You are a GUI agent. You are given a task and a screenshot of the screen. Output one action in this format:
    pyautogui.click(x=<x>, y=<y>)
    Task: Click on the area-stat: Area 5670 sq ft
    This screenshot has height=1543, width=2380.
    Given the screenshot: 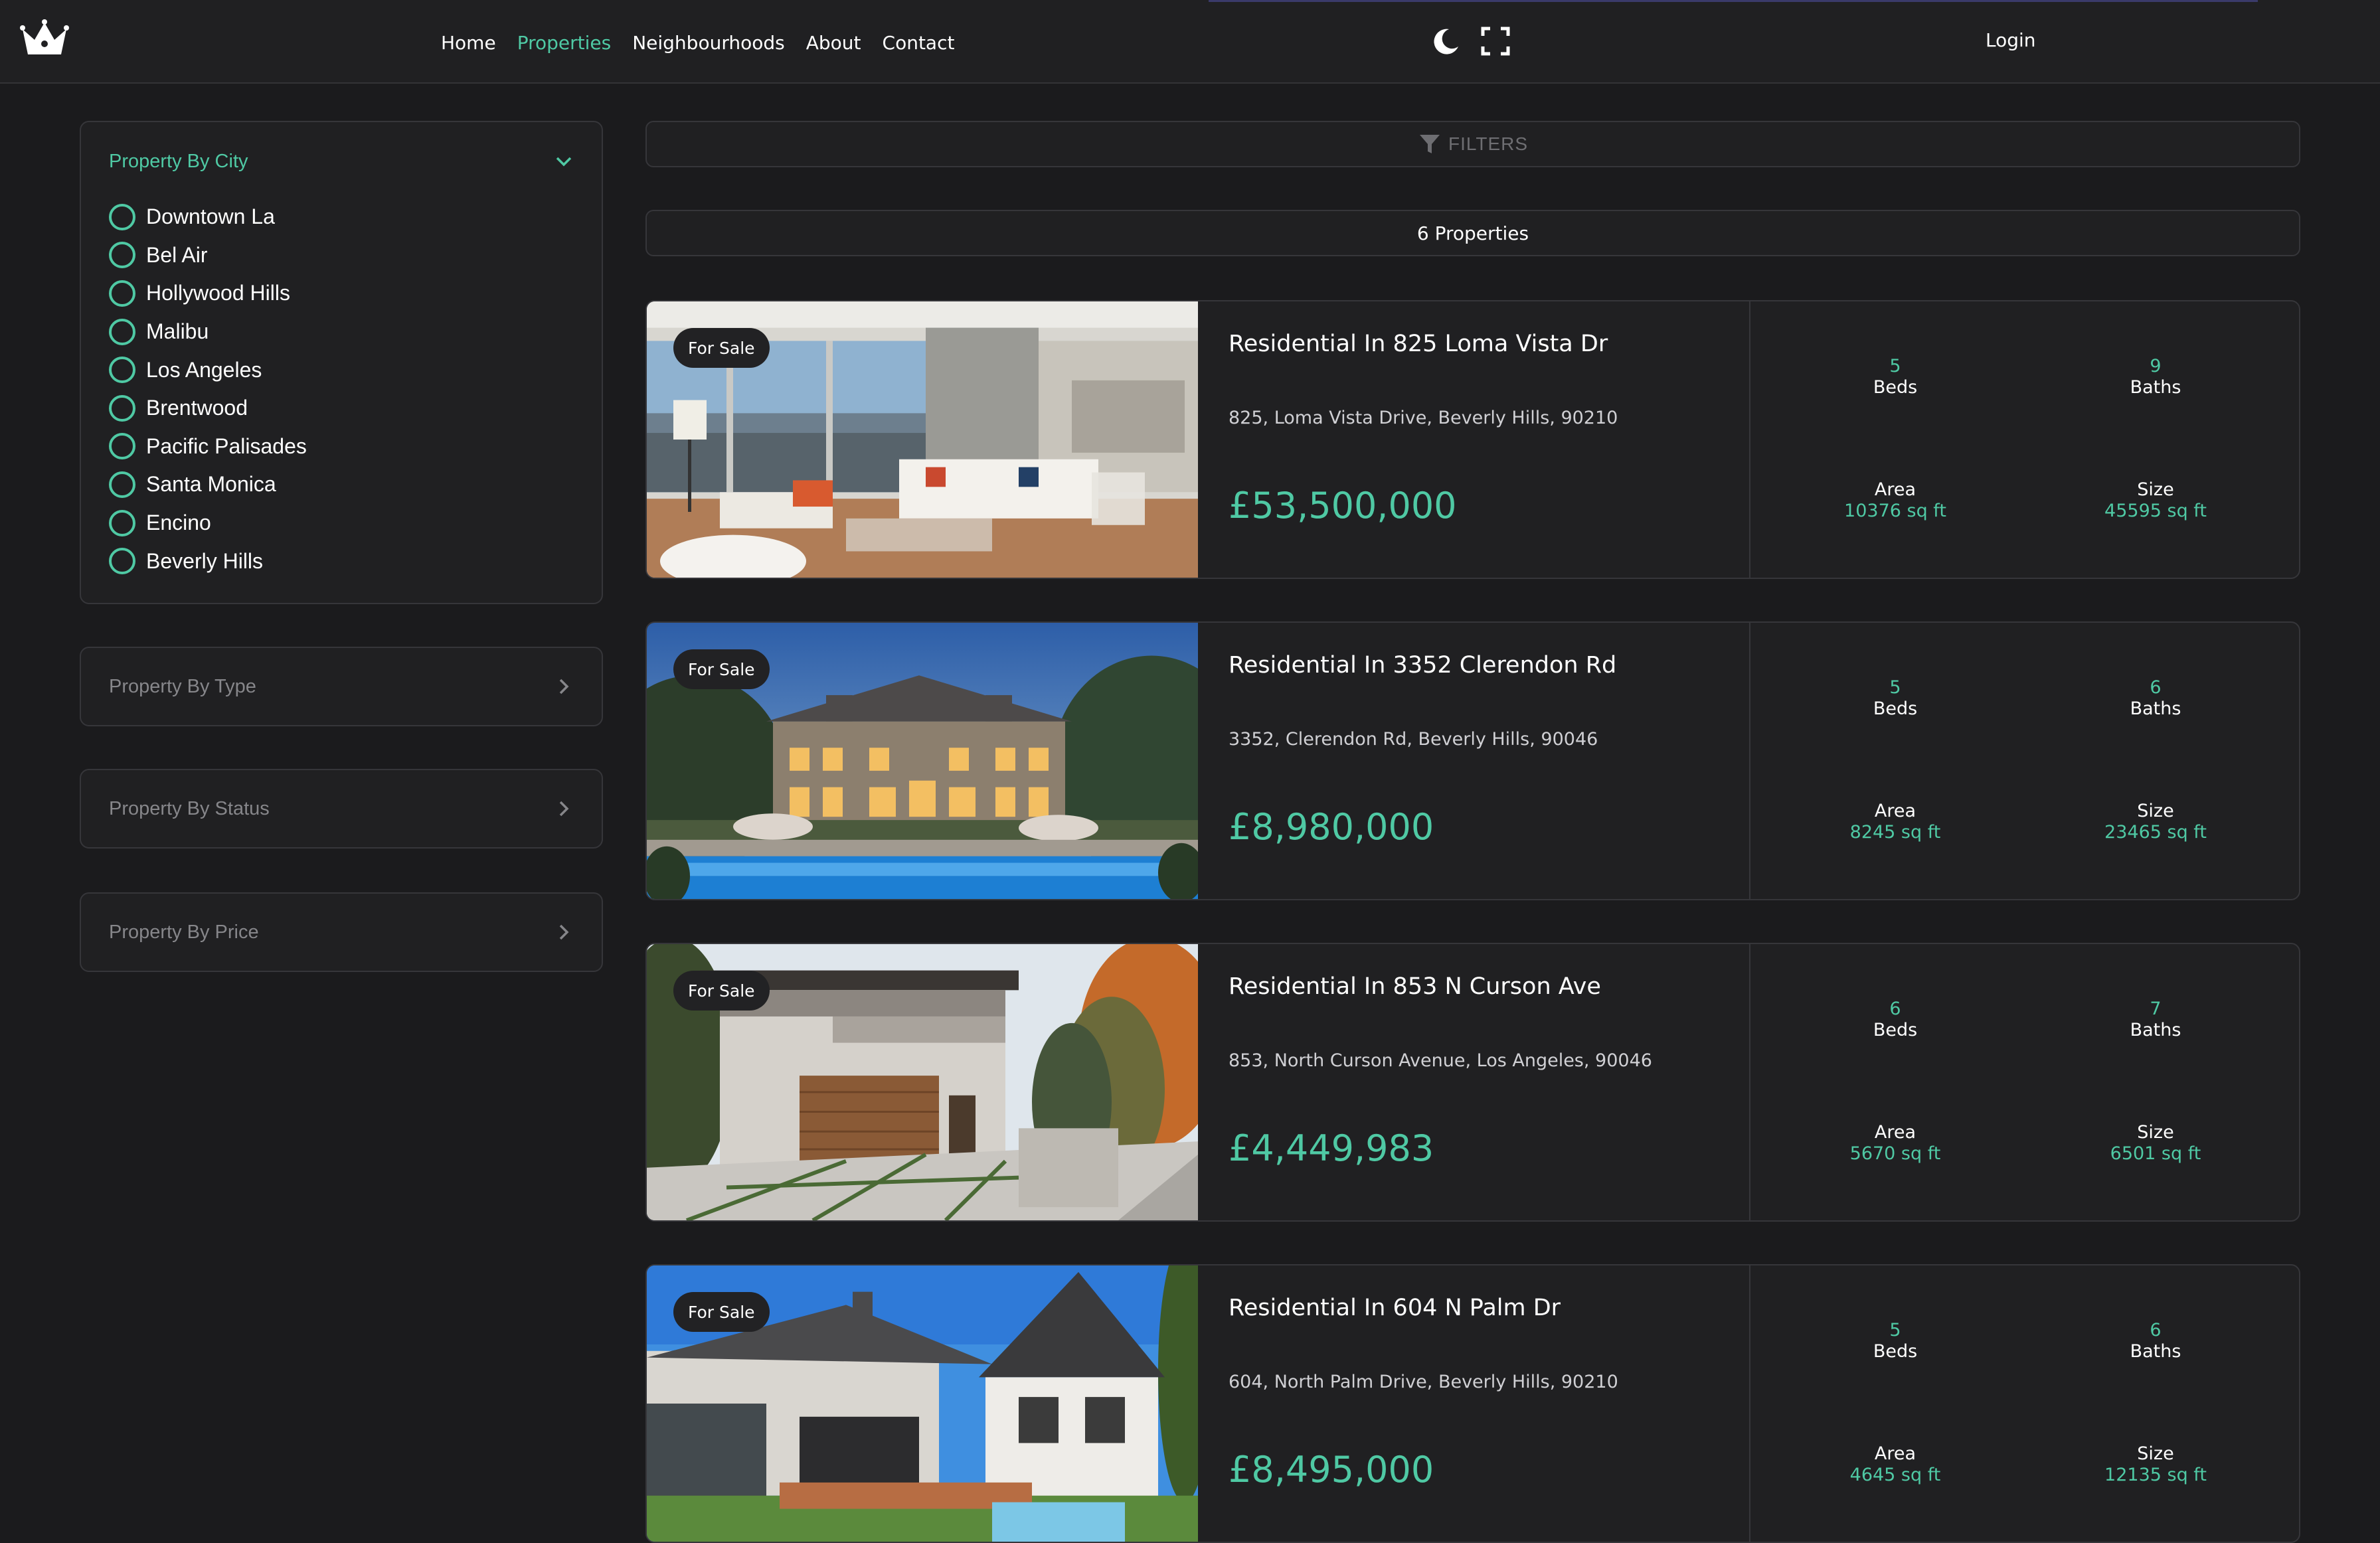 What is the action you would take?
    pyautogui.click(x=1895, y=1143)
    